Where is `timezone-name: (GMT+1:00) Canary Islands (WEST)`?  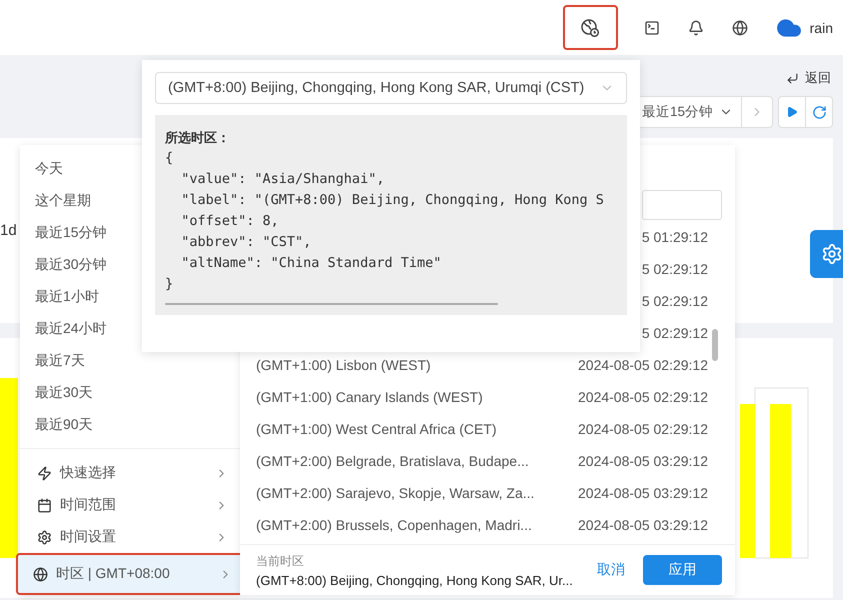
timezone-name: (GMT+1:00) Canary Islands (WEST) is located at coordinates (409, 397).